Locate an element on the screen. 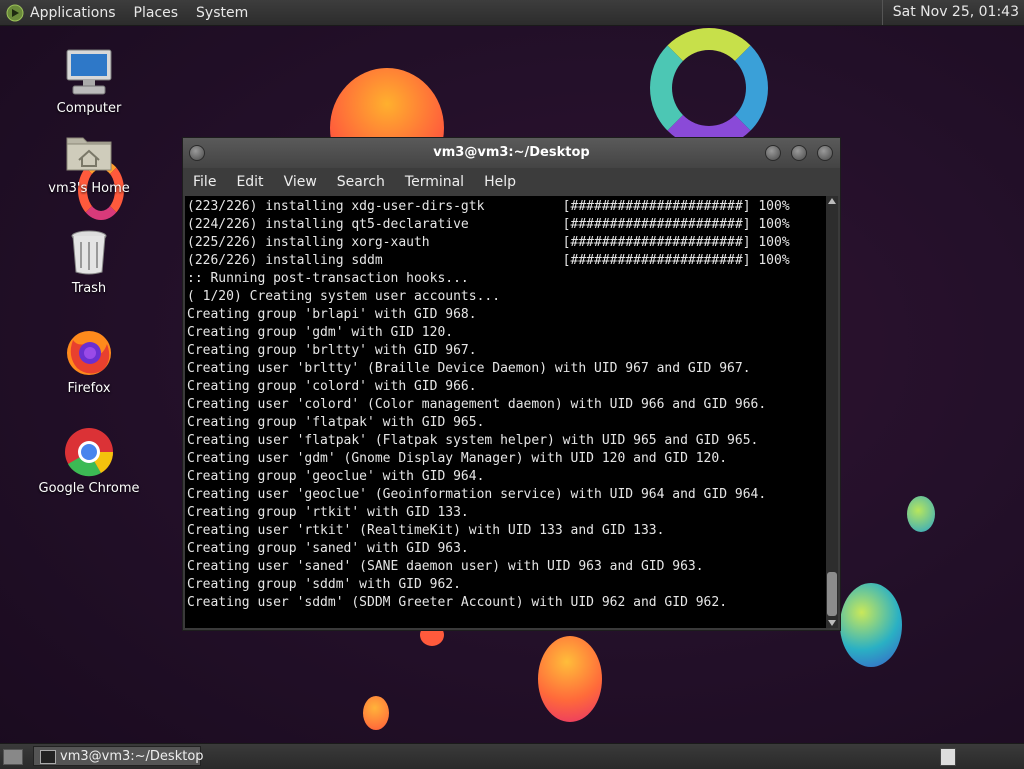  menu-file: File is located at coordinates (204, 182).